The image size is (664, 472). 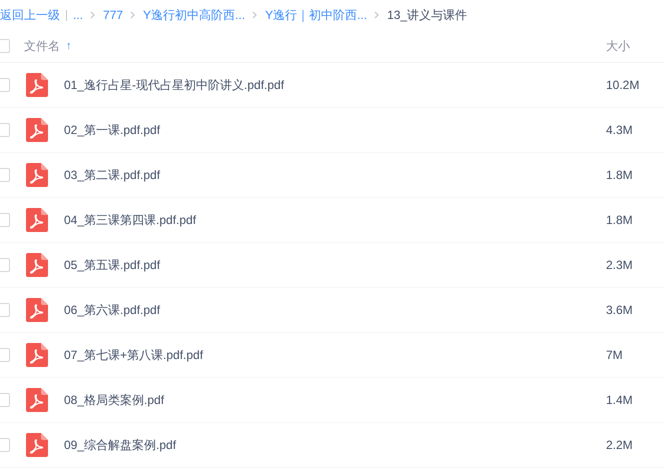 I want to click on file-size: 10.2M, so click(x=623, y=85).